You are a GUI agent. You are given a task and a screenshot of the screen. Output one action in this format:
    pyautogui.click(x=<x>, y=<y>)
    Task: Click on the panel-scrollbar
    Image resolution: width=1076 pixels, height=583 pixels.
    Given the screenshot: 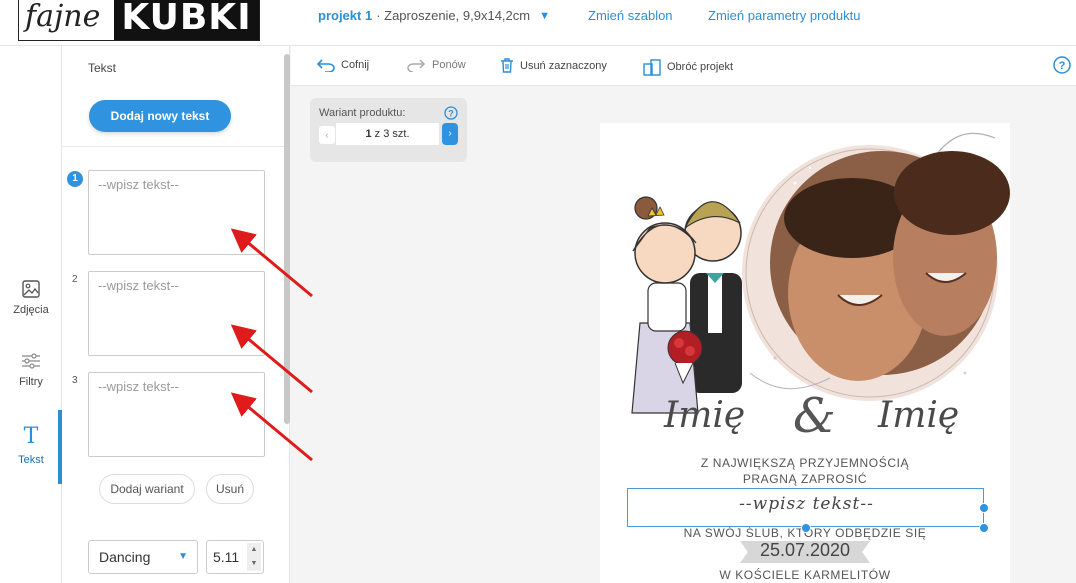 What is the action you would take?
    pyautogui.click(x=287, y=239)
    